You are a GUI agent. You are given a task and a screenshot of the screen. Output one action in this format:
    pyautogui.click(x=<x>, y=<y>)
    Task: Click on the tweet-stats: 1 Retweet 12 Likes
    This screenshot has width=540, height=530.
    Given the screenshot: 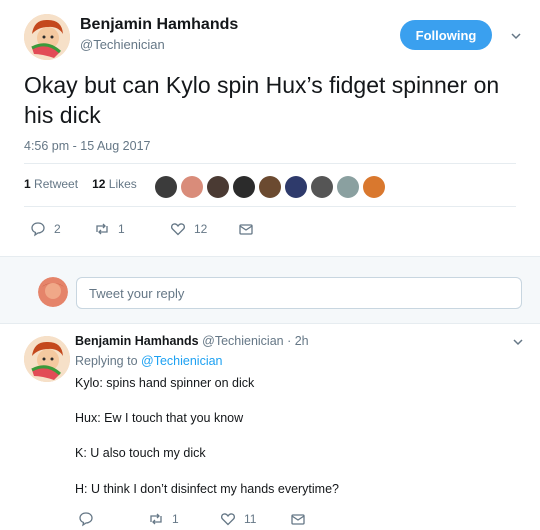 What is the action you would take?
    pyautogui.click(x=80, y=184)
    